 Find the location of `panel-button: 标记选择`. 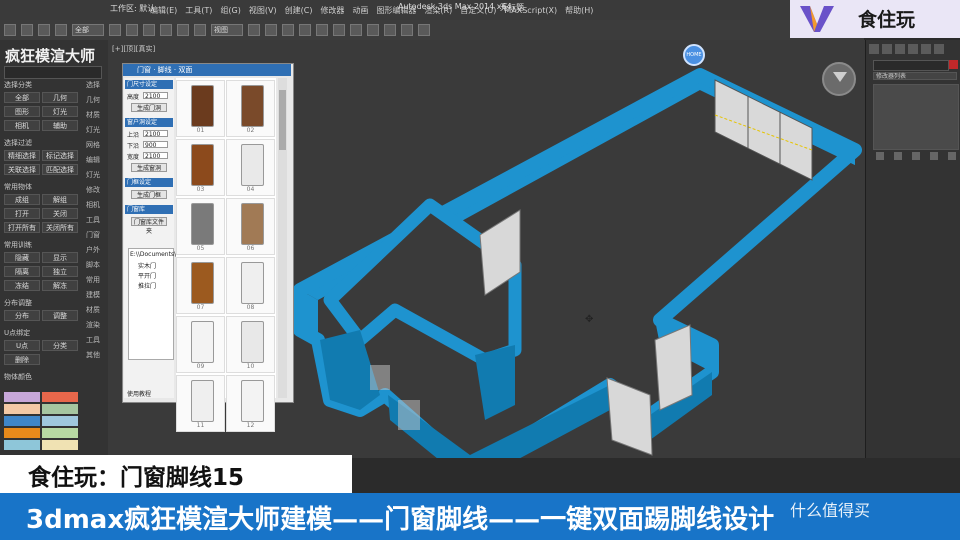

panel-button: 标记选择 is located at coordinates (60, 155).